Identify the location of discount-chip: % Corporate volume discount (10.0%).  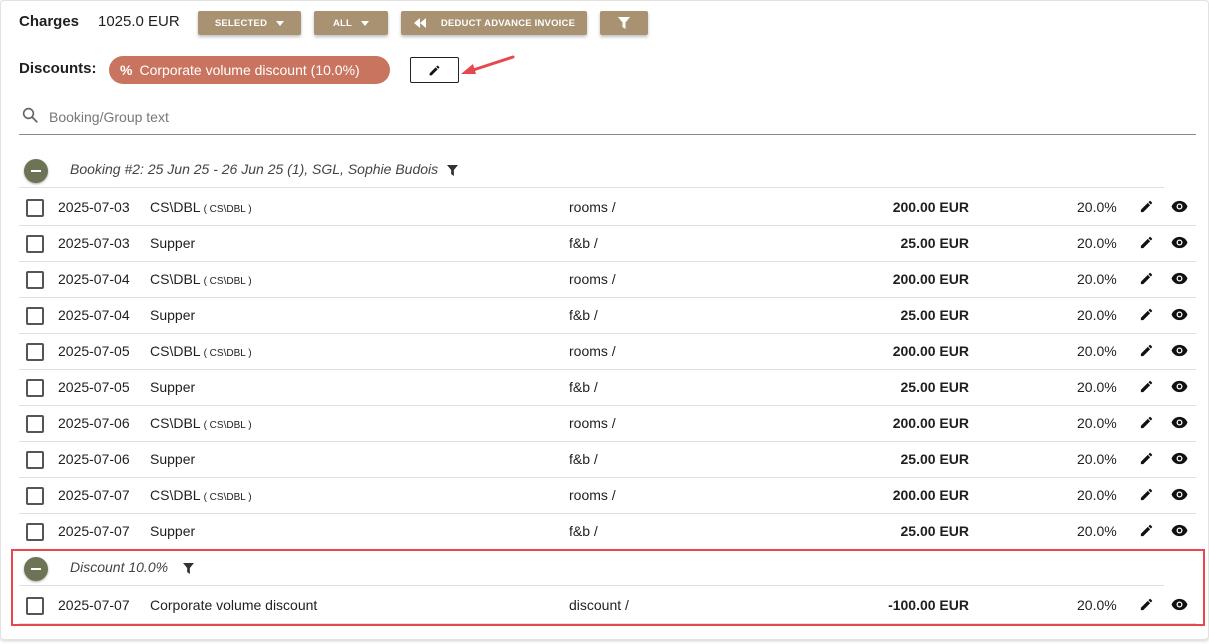
(249, 70).